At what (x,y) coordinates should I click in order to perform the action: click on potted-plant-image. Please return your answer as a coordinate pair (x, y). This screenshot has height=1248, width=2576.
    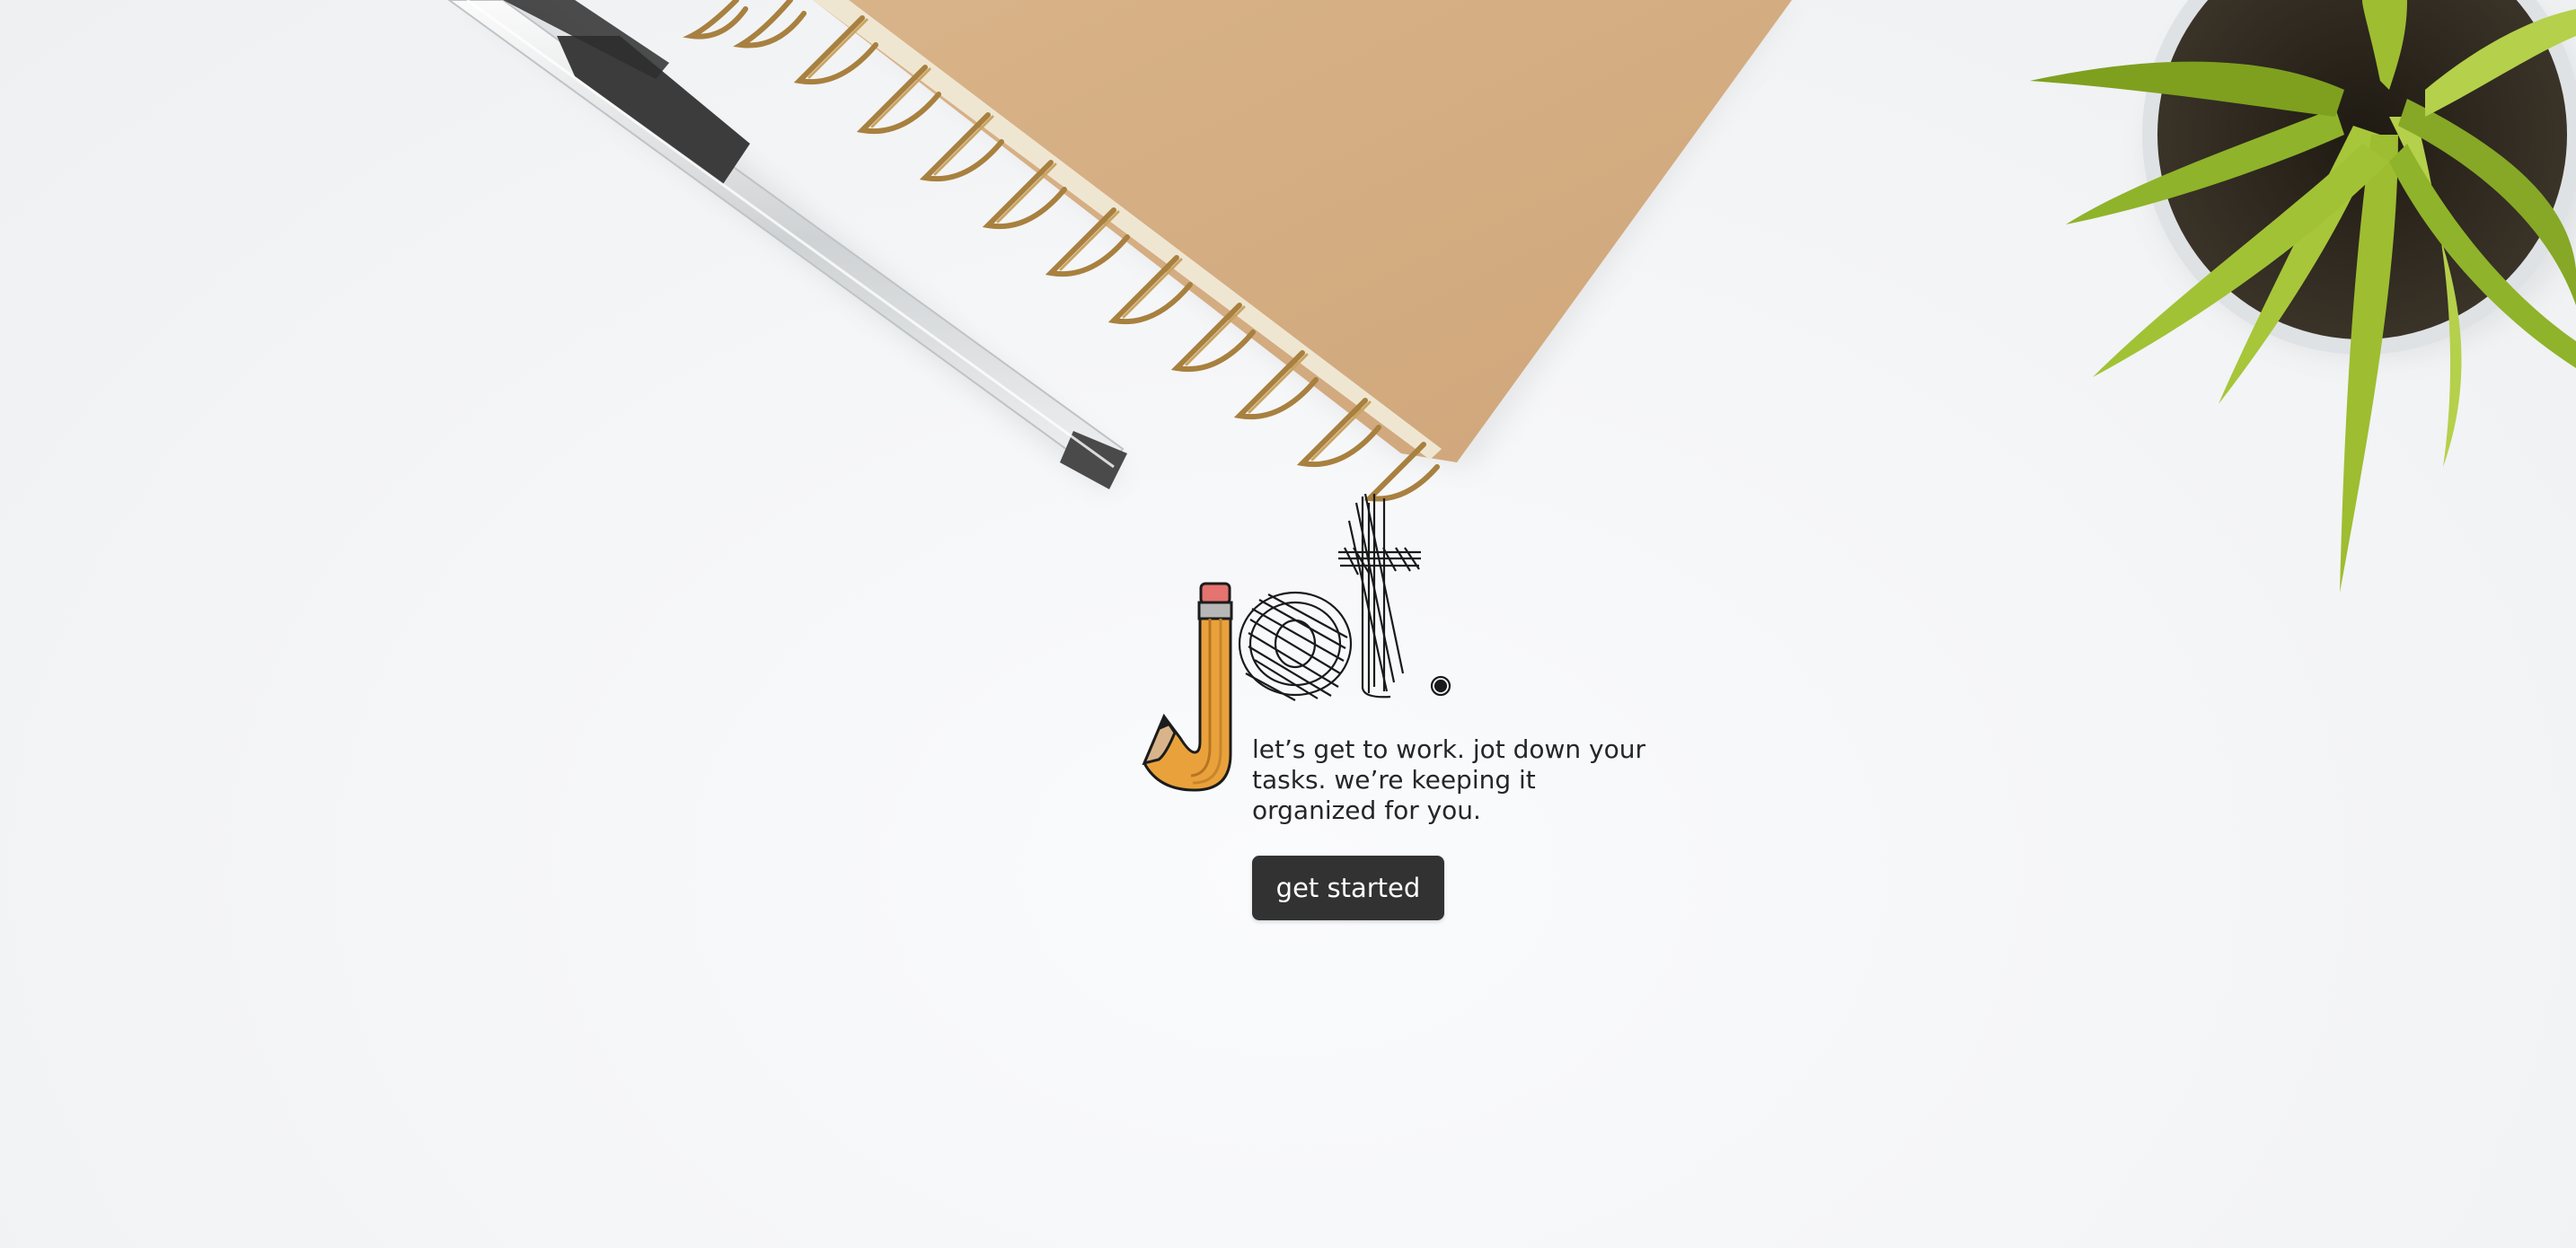
    Looking at the image, I should click on (2303, 296).